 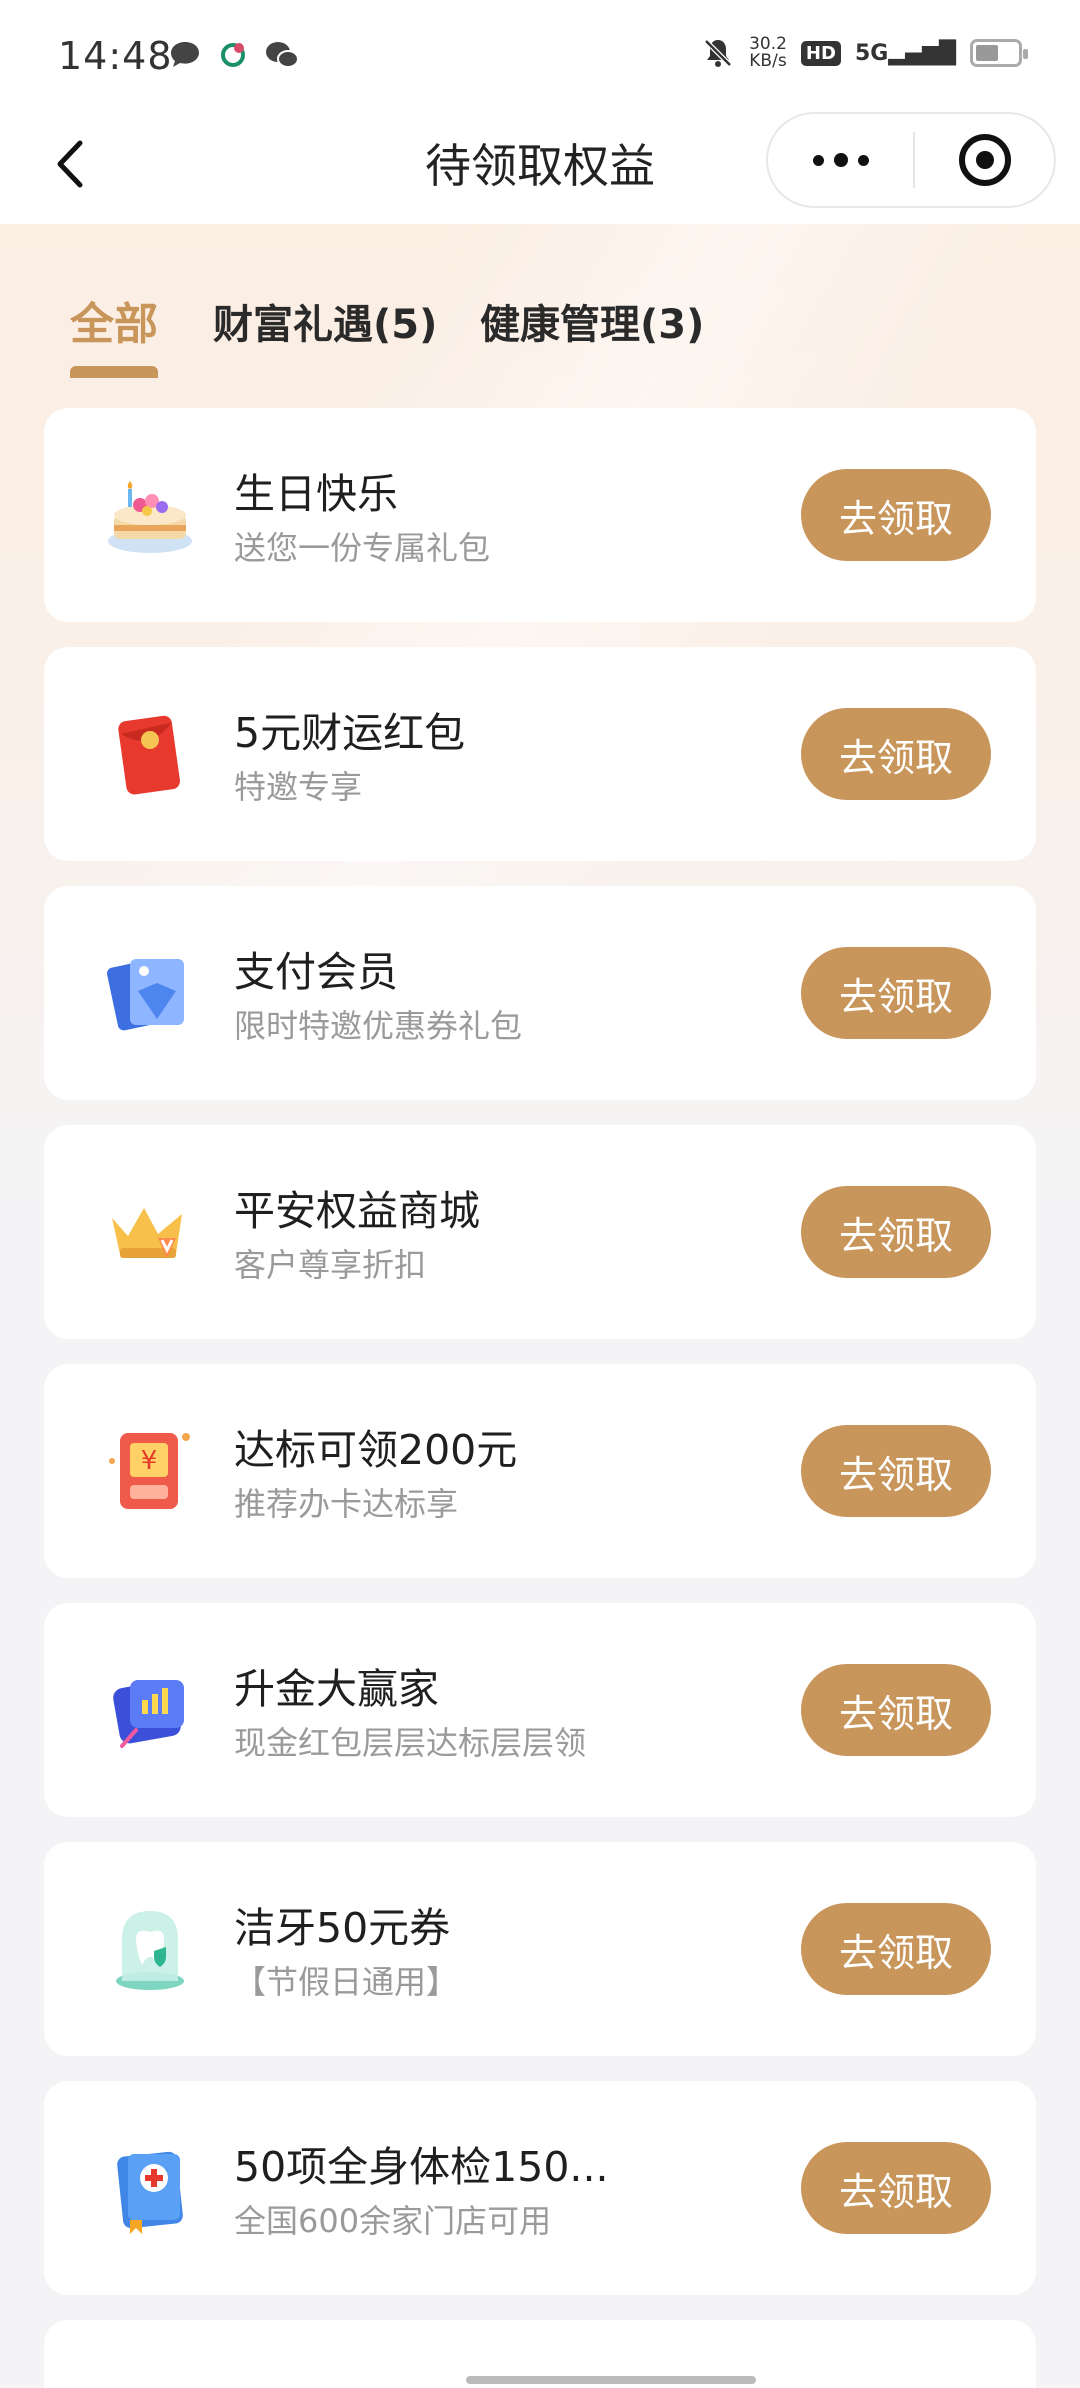 What do you see at coordinates (282, 55) in the screenshot?
I see `wechat-icon` at bounding box center [282, 55].